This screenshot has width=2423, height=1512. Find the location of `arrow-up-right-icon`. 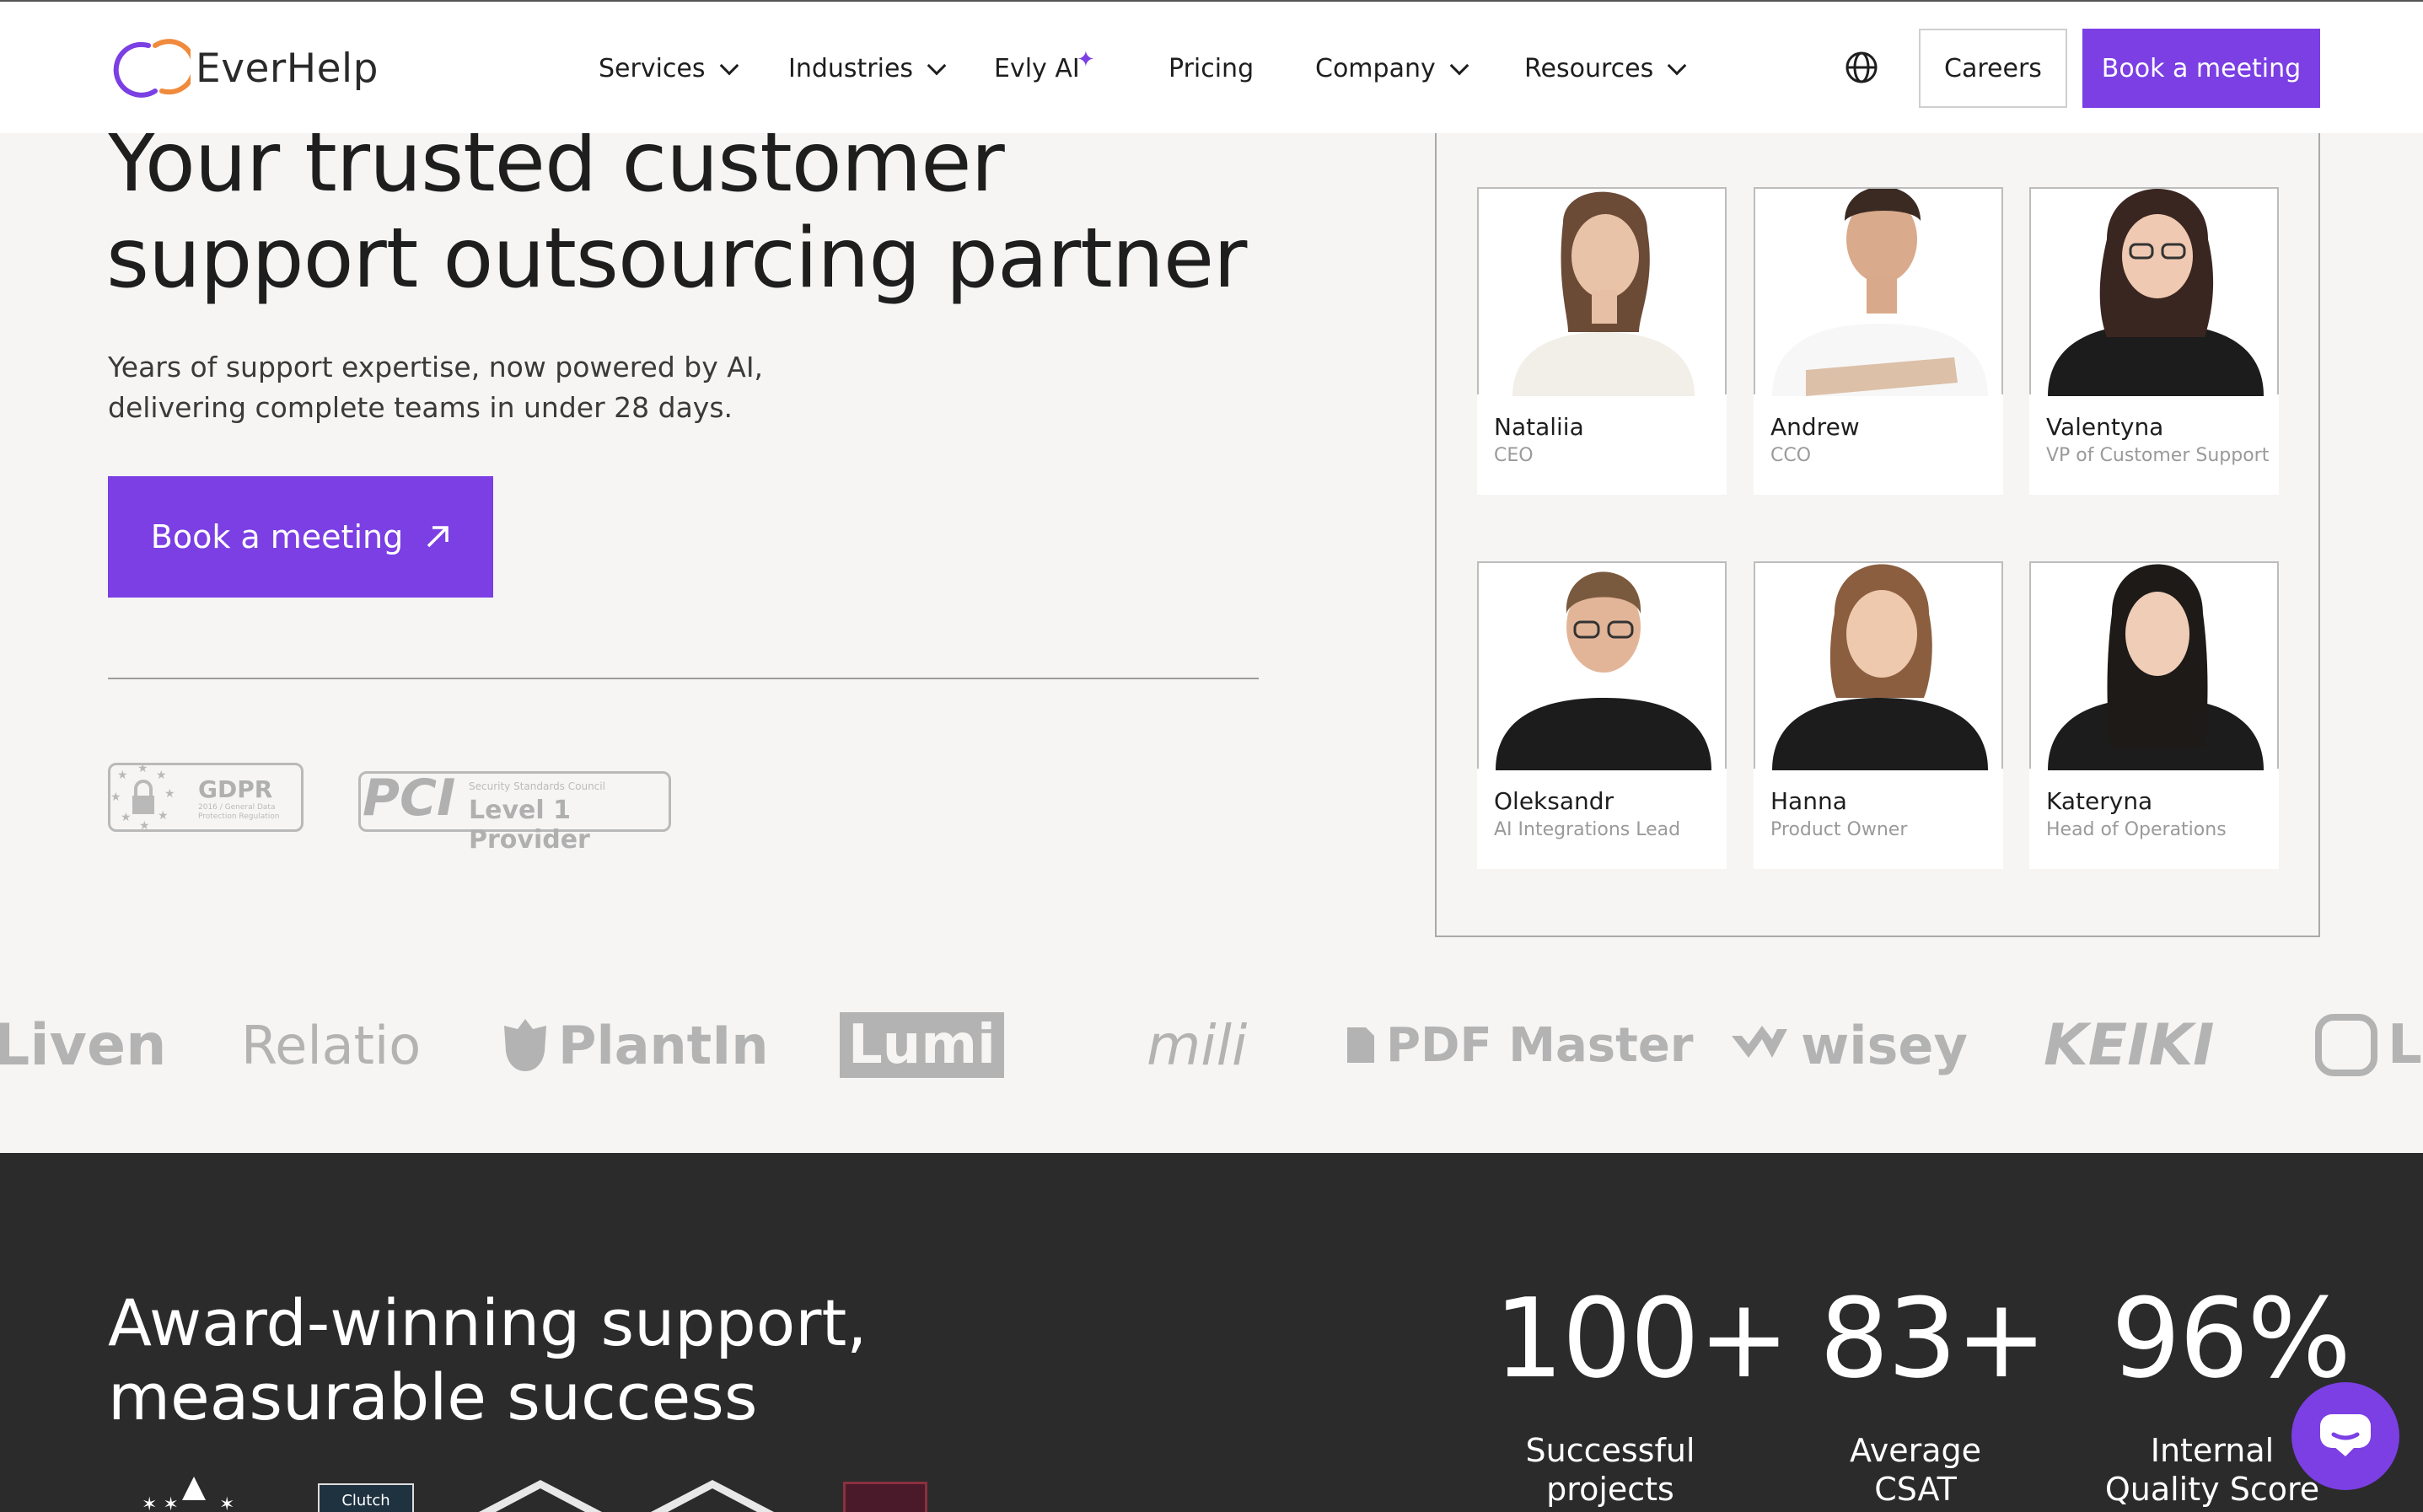

arrow-up-right-icon is located at coordinates (438, 537).